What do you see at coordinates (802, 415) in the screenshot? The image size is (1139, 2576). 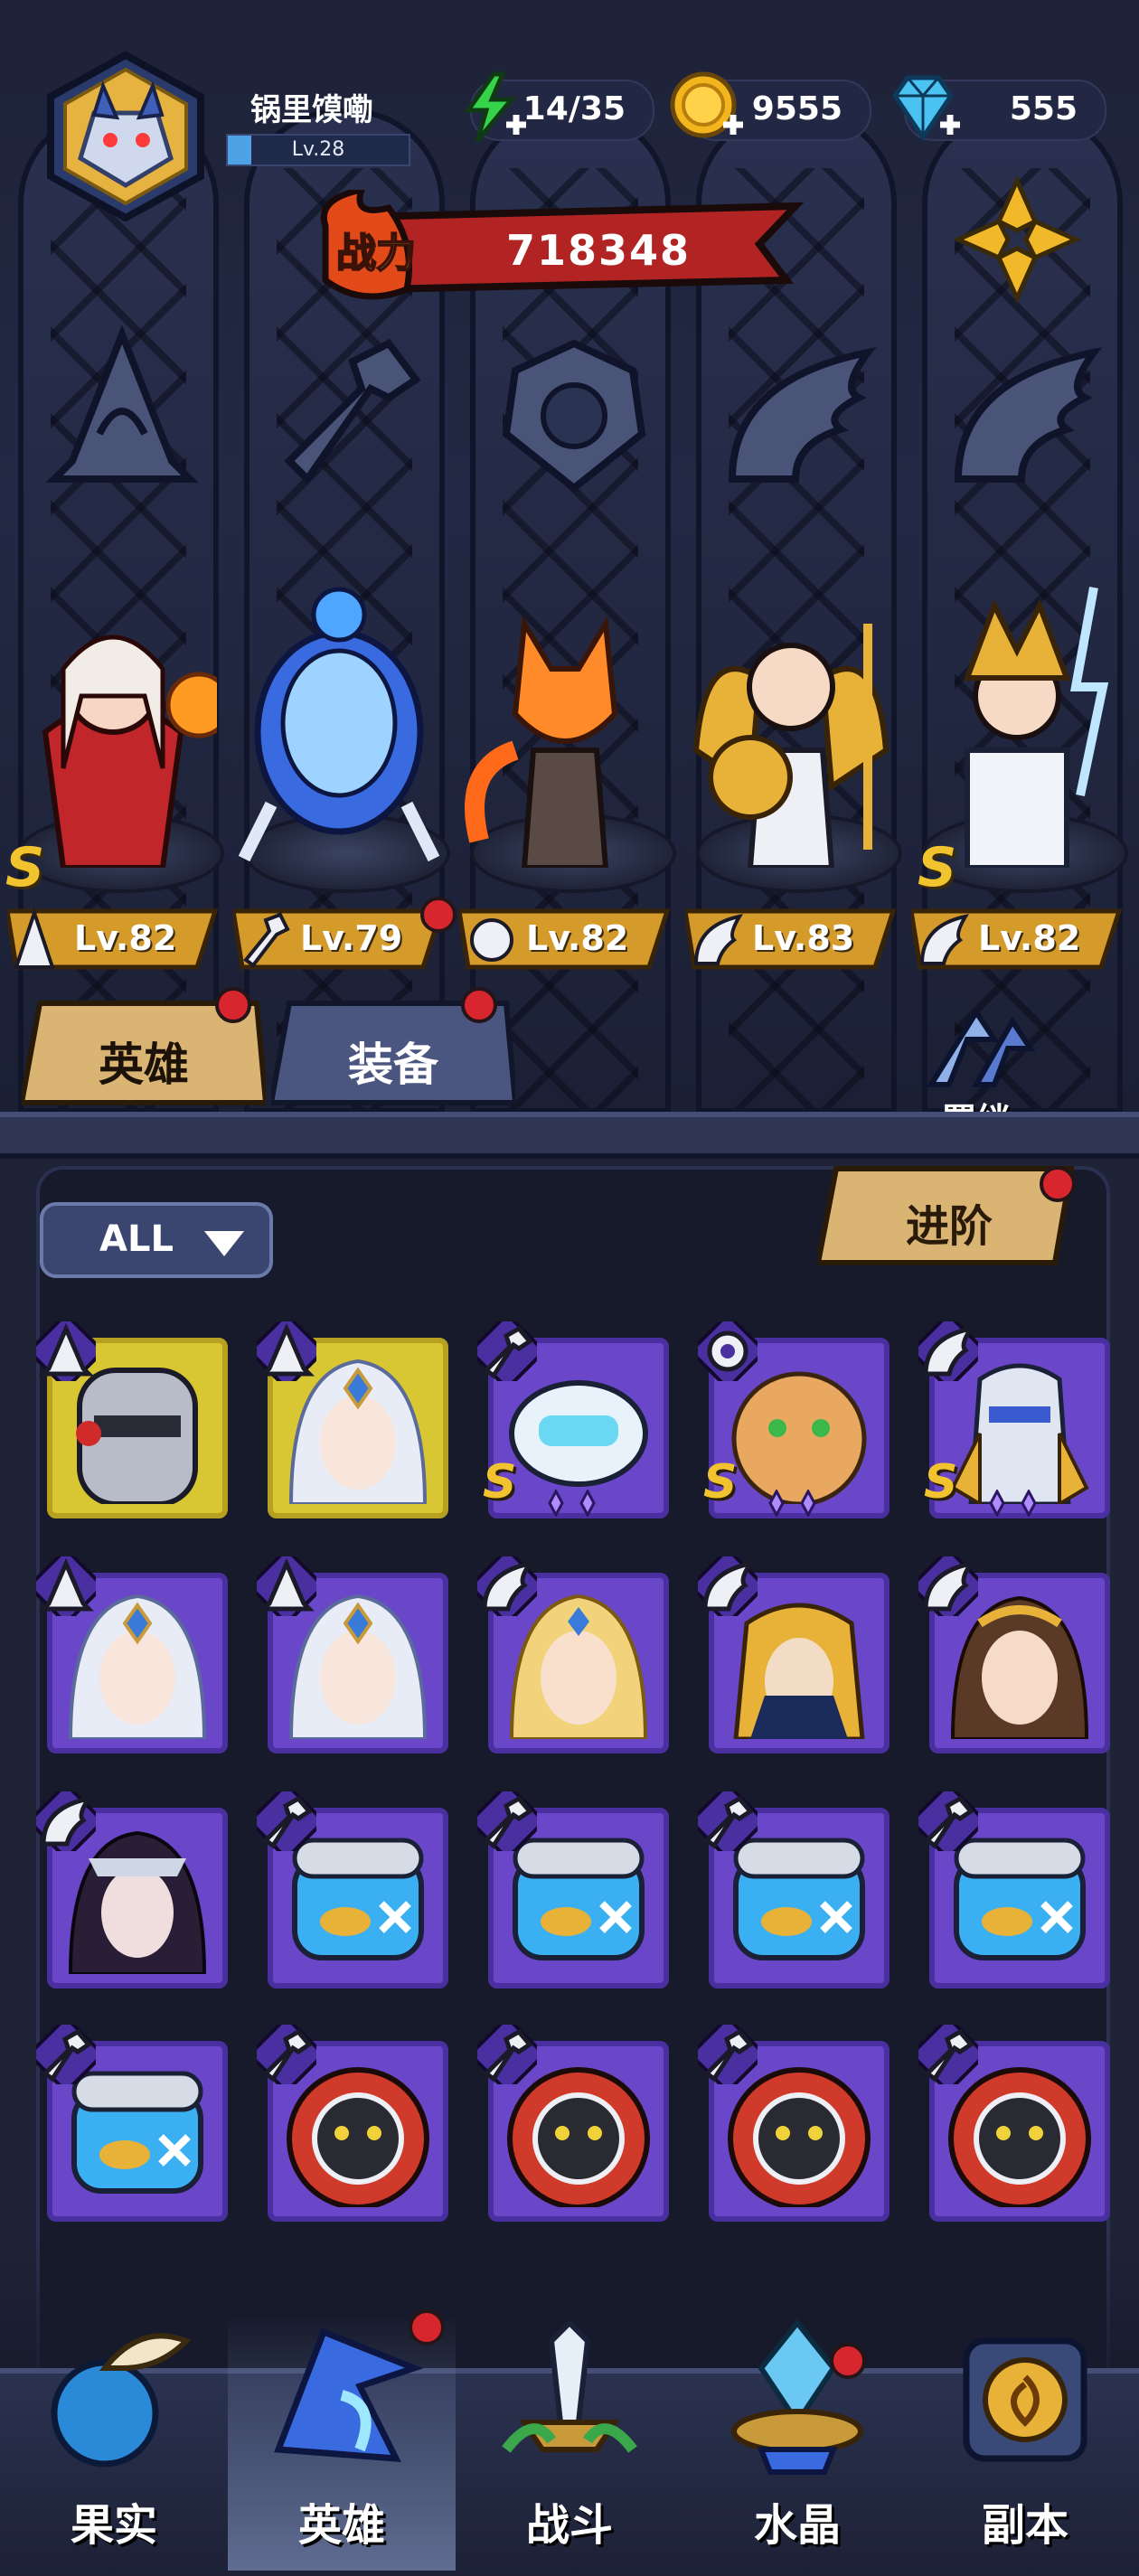 I see `wing-class-emblem` at bounding box center [802, 415].